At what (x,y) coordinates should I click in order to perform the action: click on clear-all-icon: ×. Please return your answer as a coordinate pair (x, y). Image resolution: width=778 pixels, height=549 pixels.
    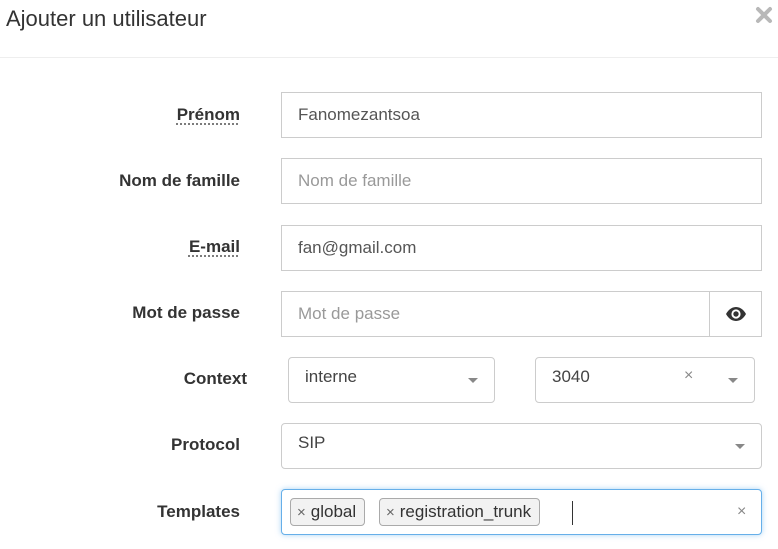
    Looking at the image, I should click on (741, 512).